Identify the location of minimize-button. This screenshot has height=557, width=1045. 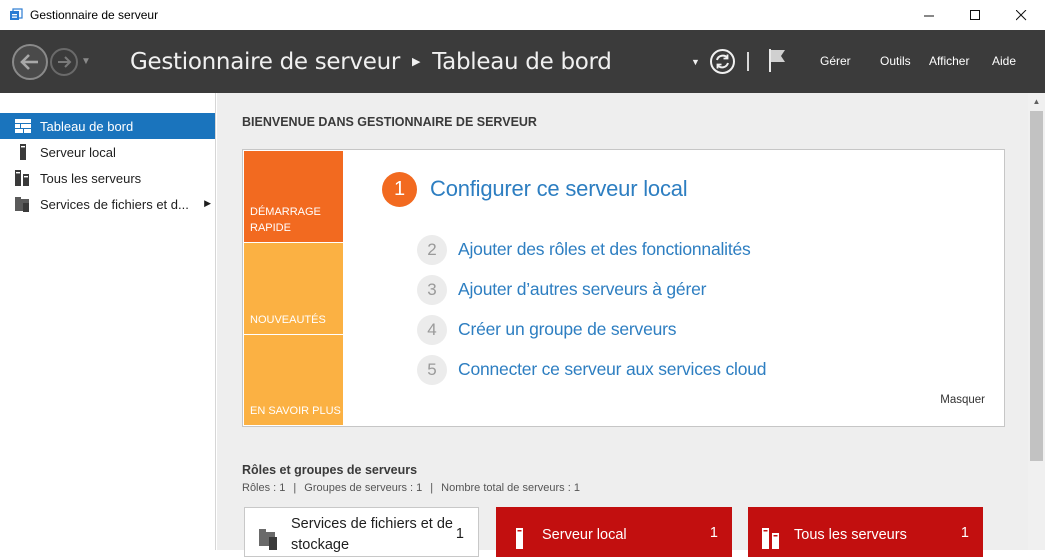
(929, 15).